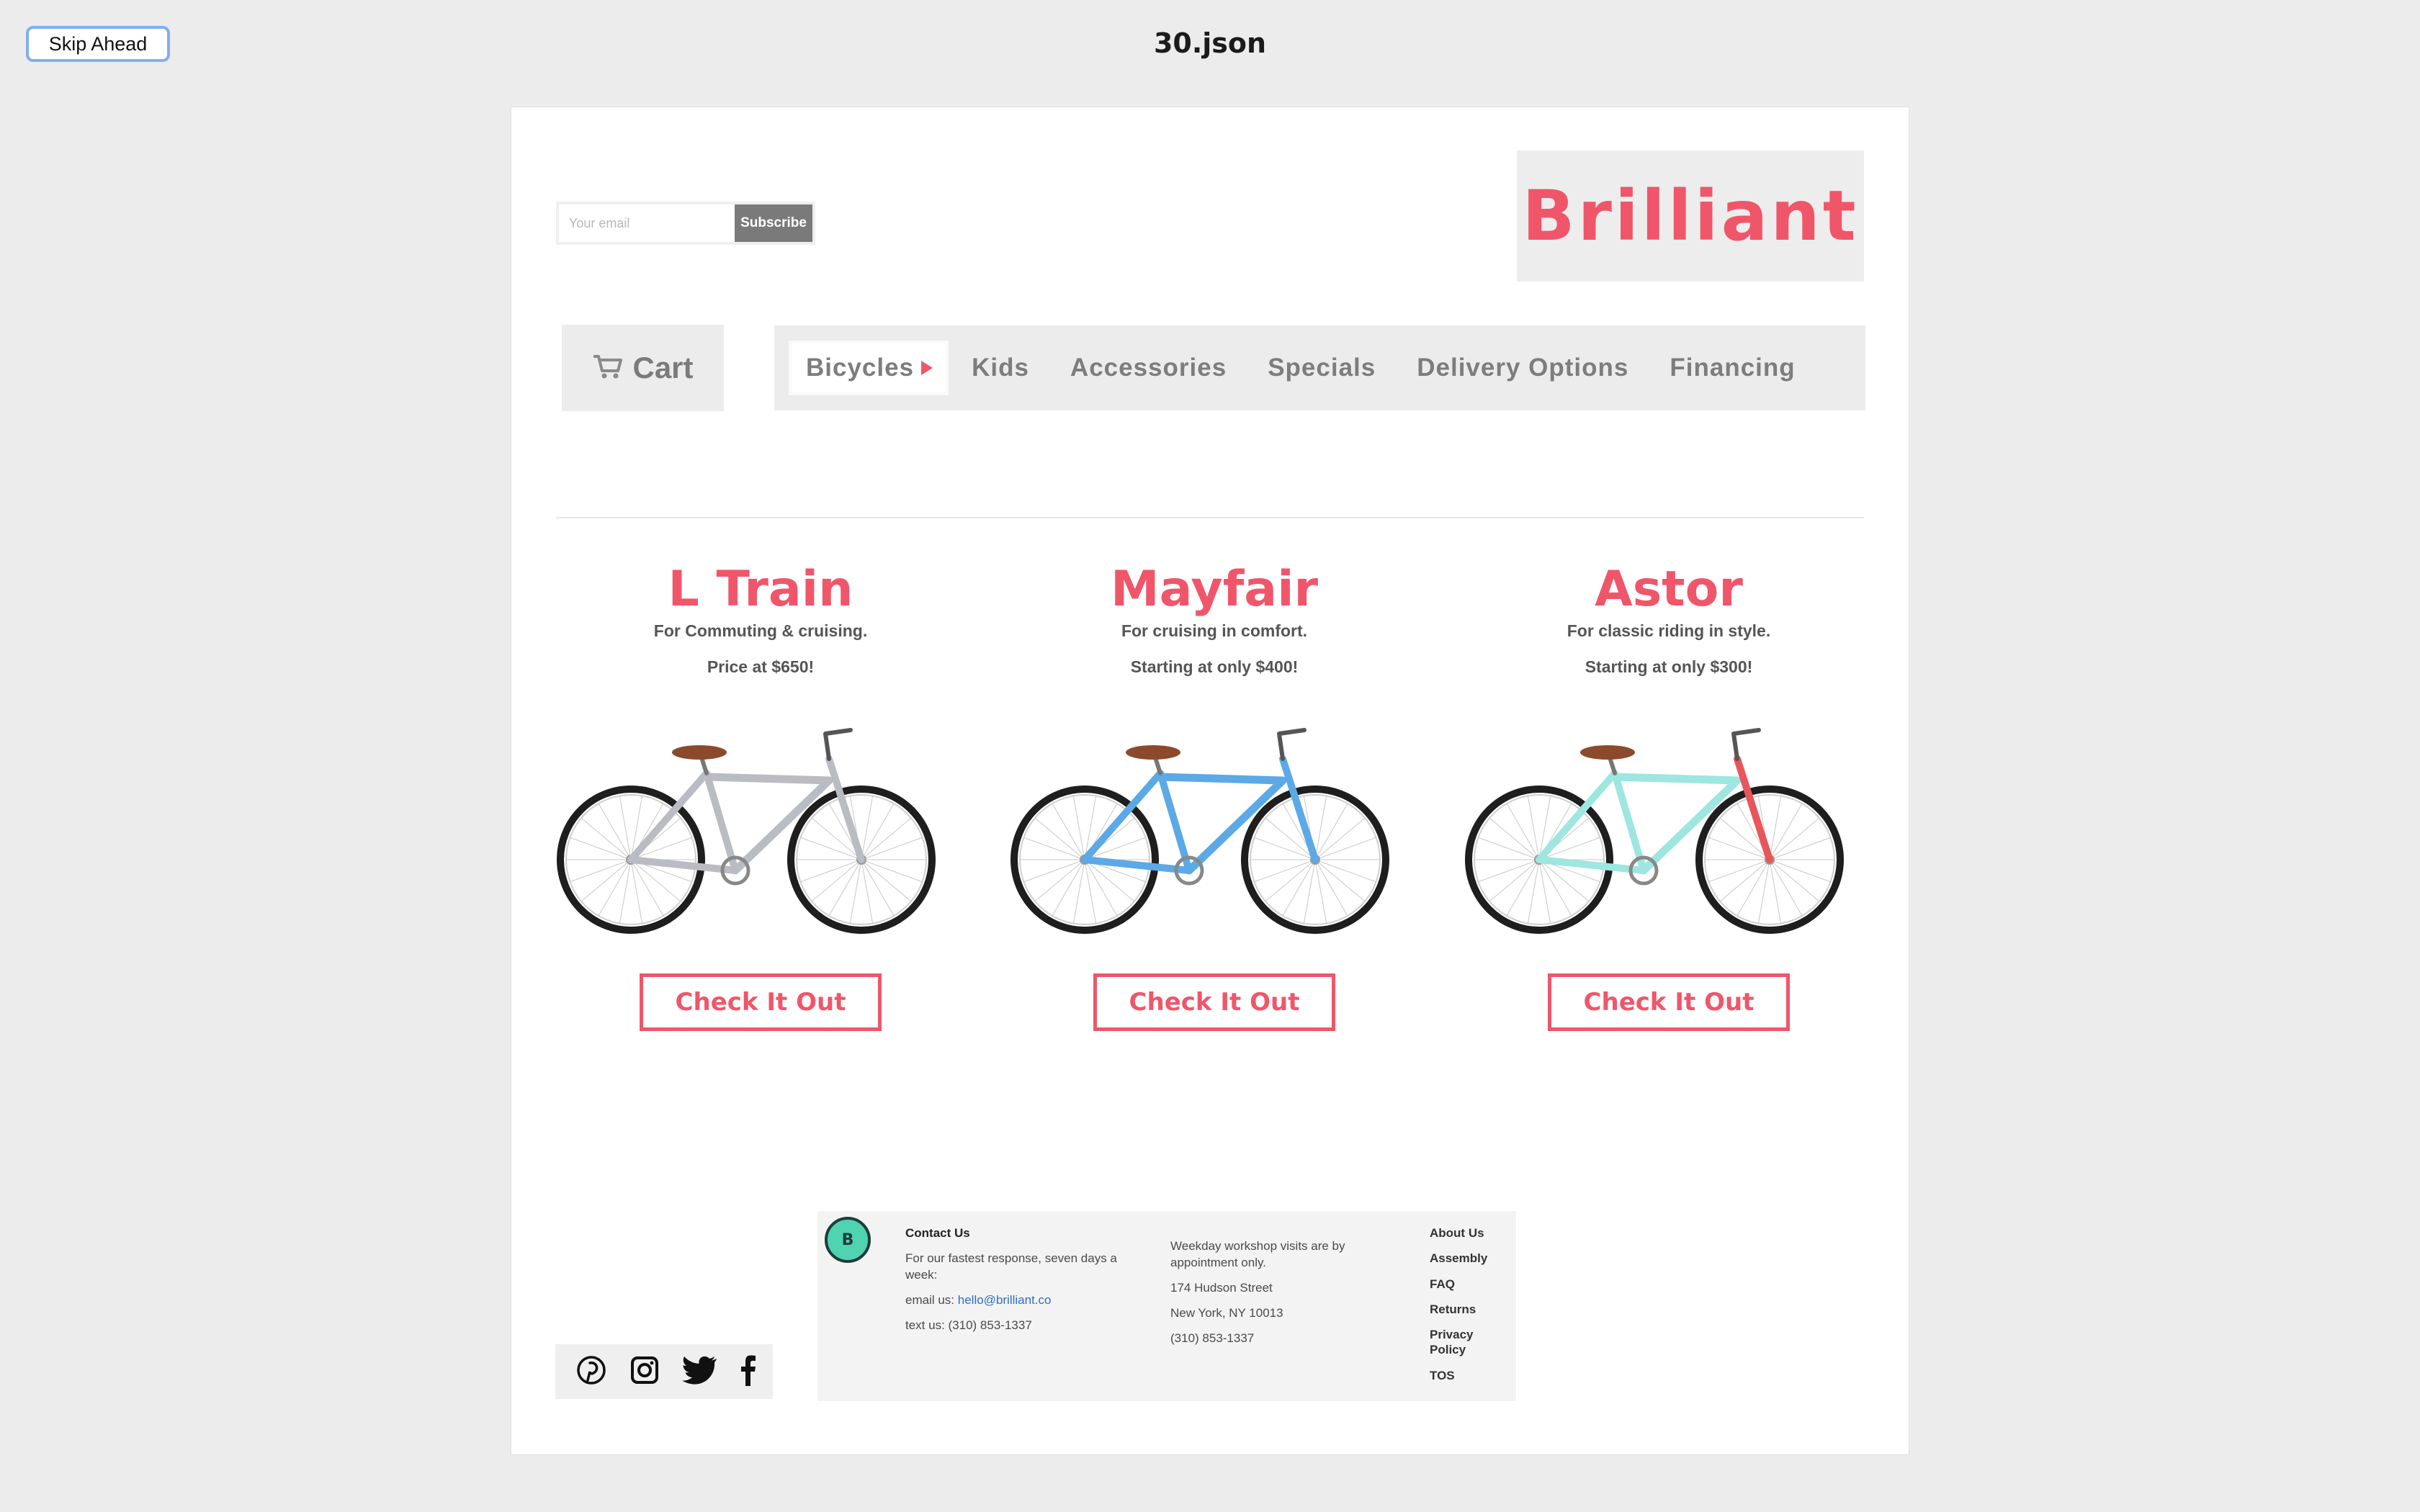  What do you see at coordinates (644, 1372) in the screenshot?
I see `instagram-icon` at bounding box center [644, 1372].